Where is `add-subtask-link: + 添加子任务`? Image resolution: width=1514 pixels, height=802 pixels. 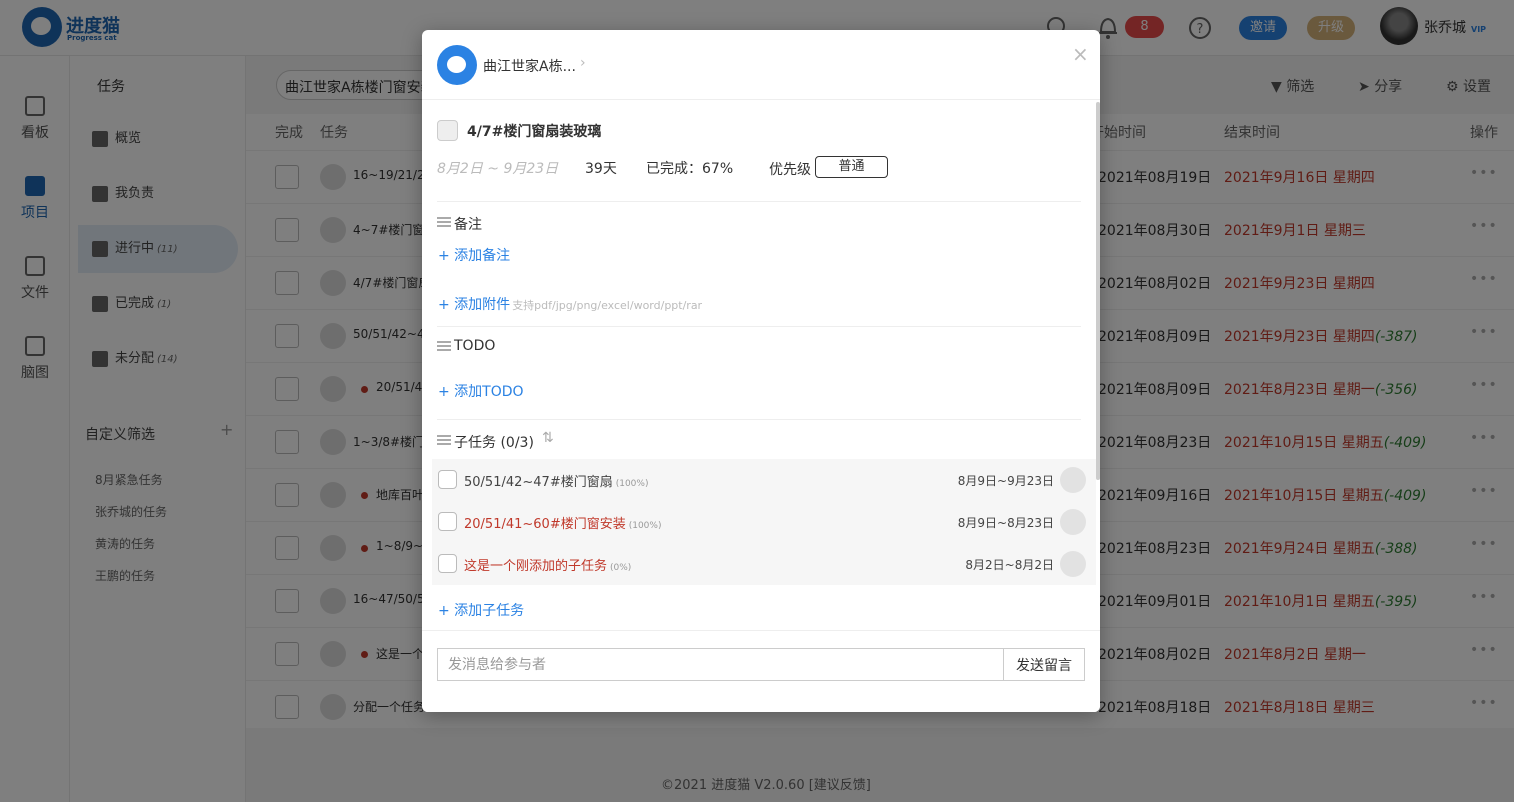
add-subtask-link: + 添加子任务 is located at coordinates (481, 610).